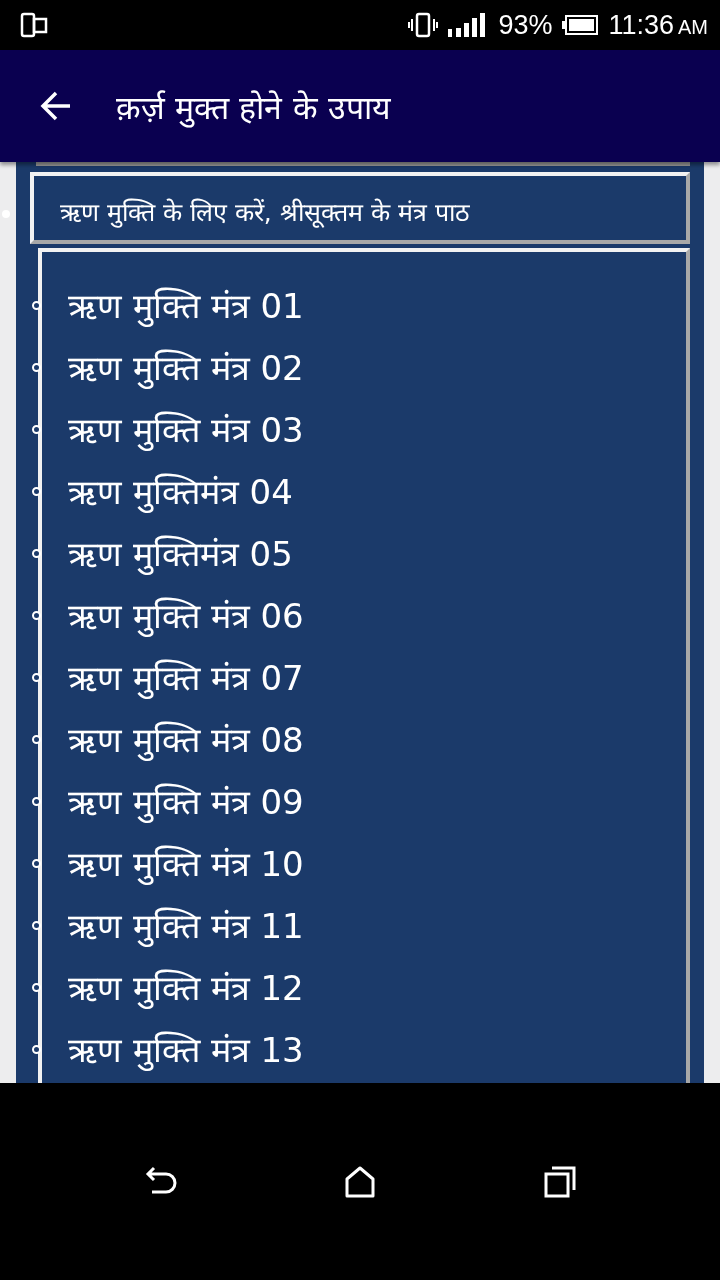 Image resolution: width=720 pixels, height=1280 pixels. I want to click on battery-icon, so click(580, 25).